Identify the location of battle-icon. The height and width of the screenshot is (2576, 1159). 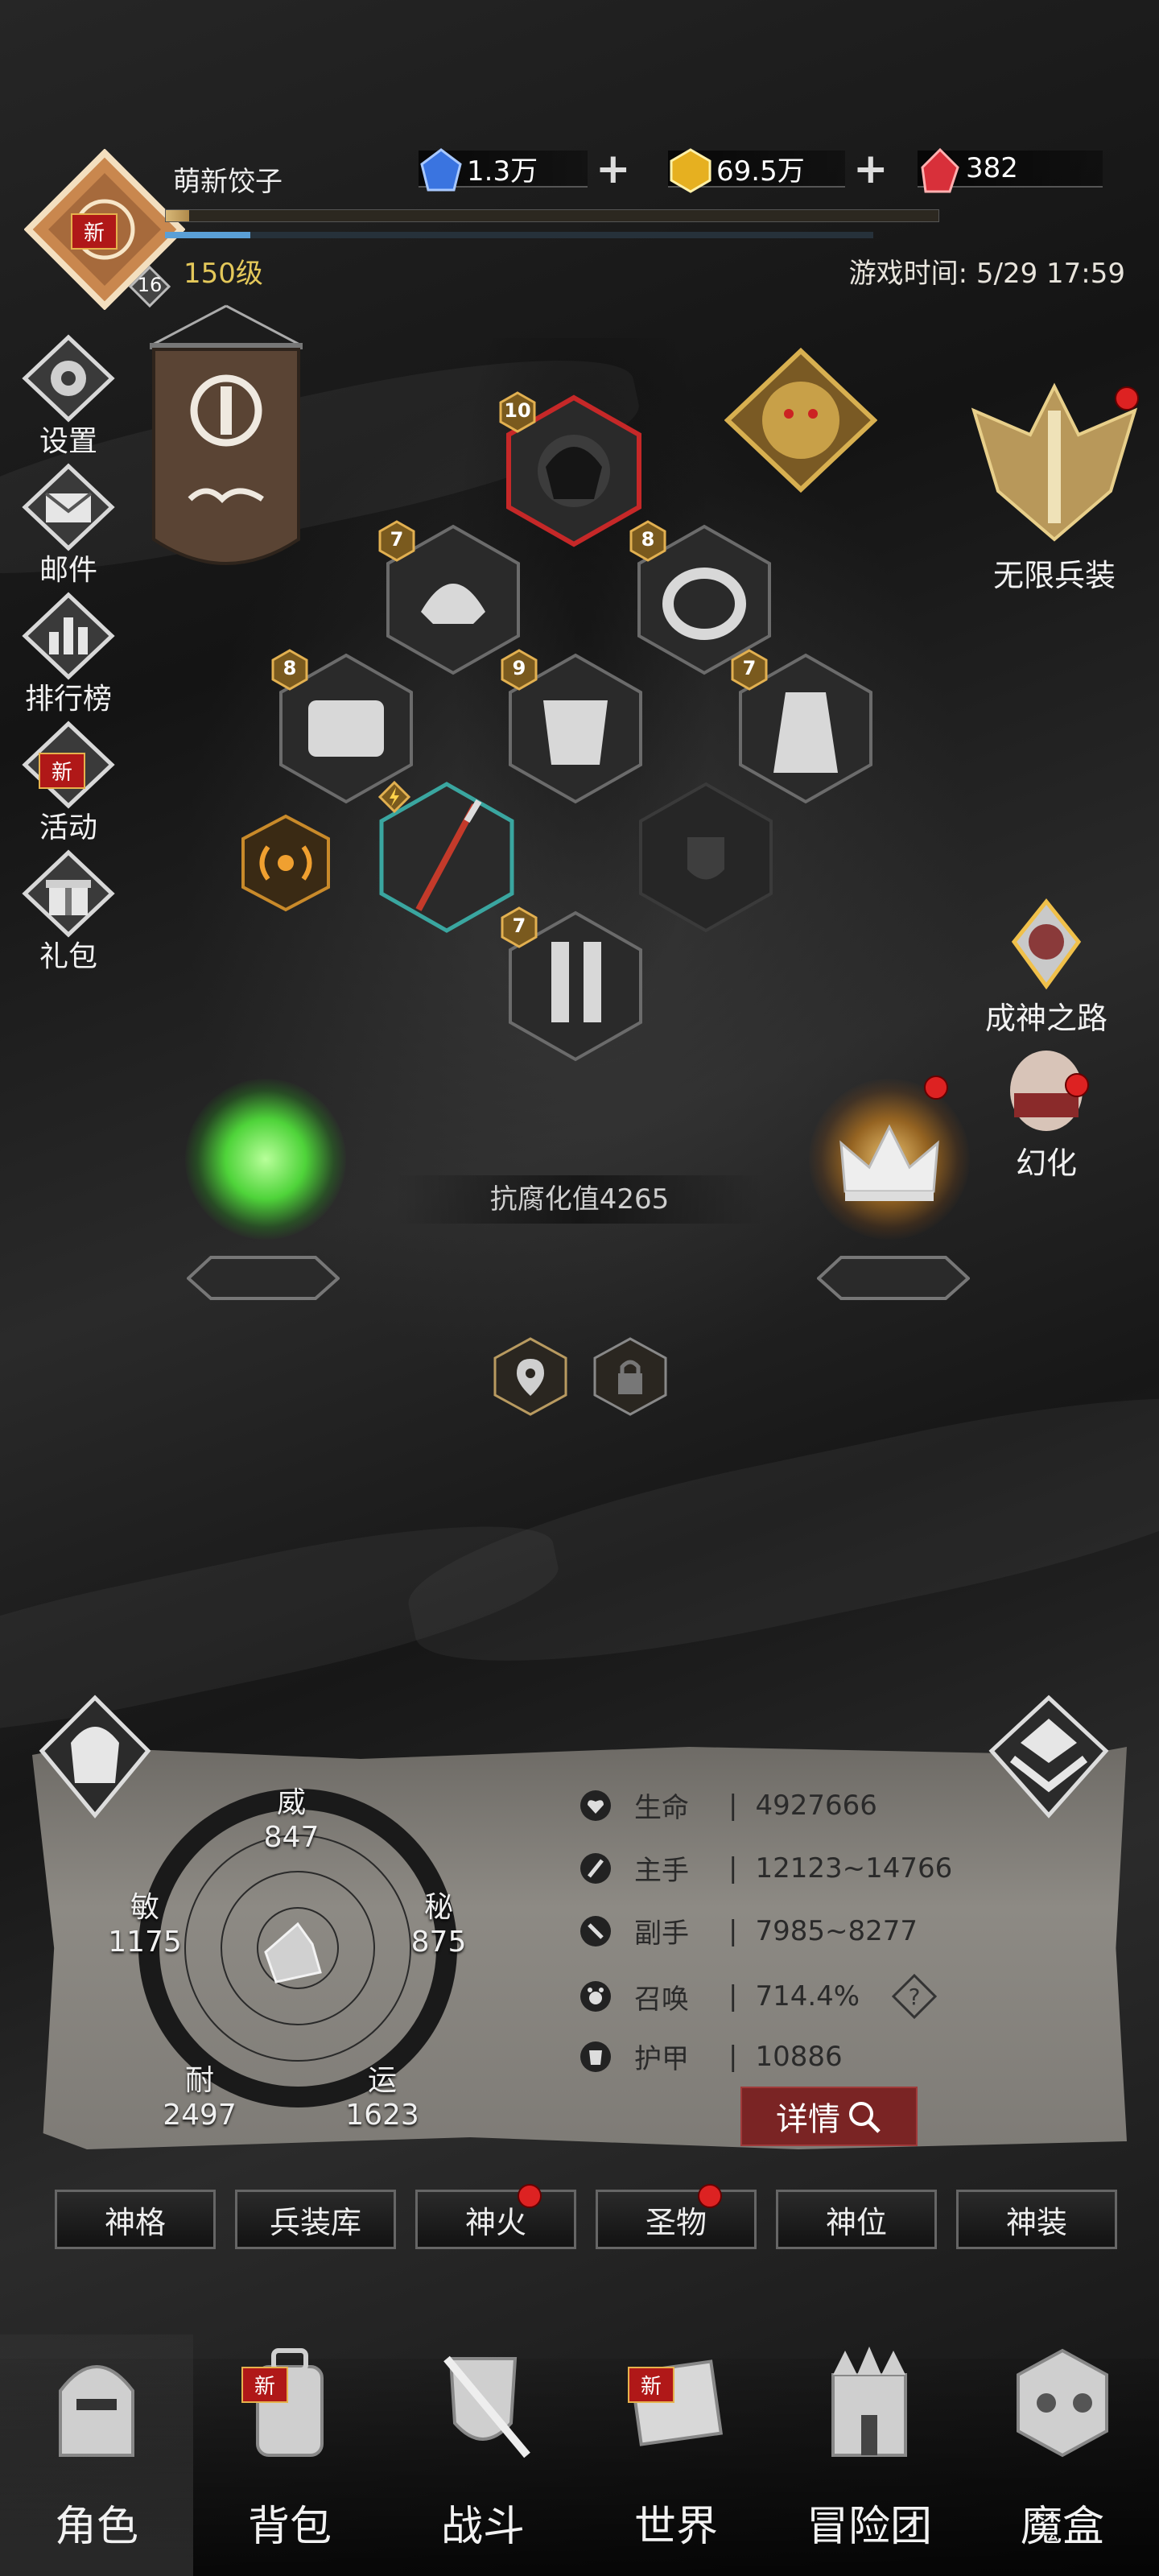
(486, 2406).